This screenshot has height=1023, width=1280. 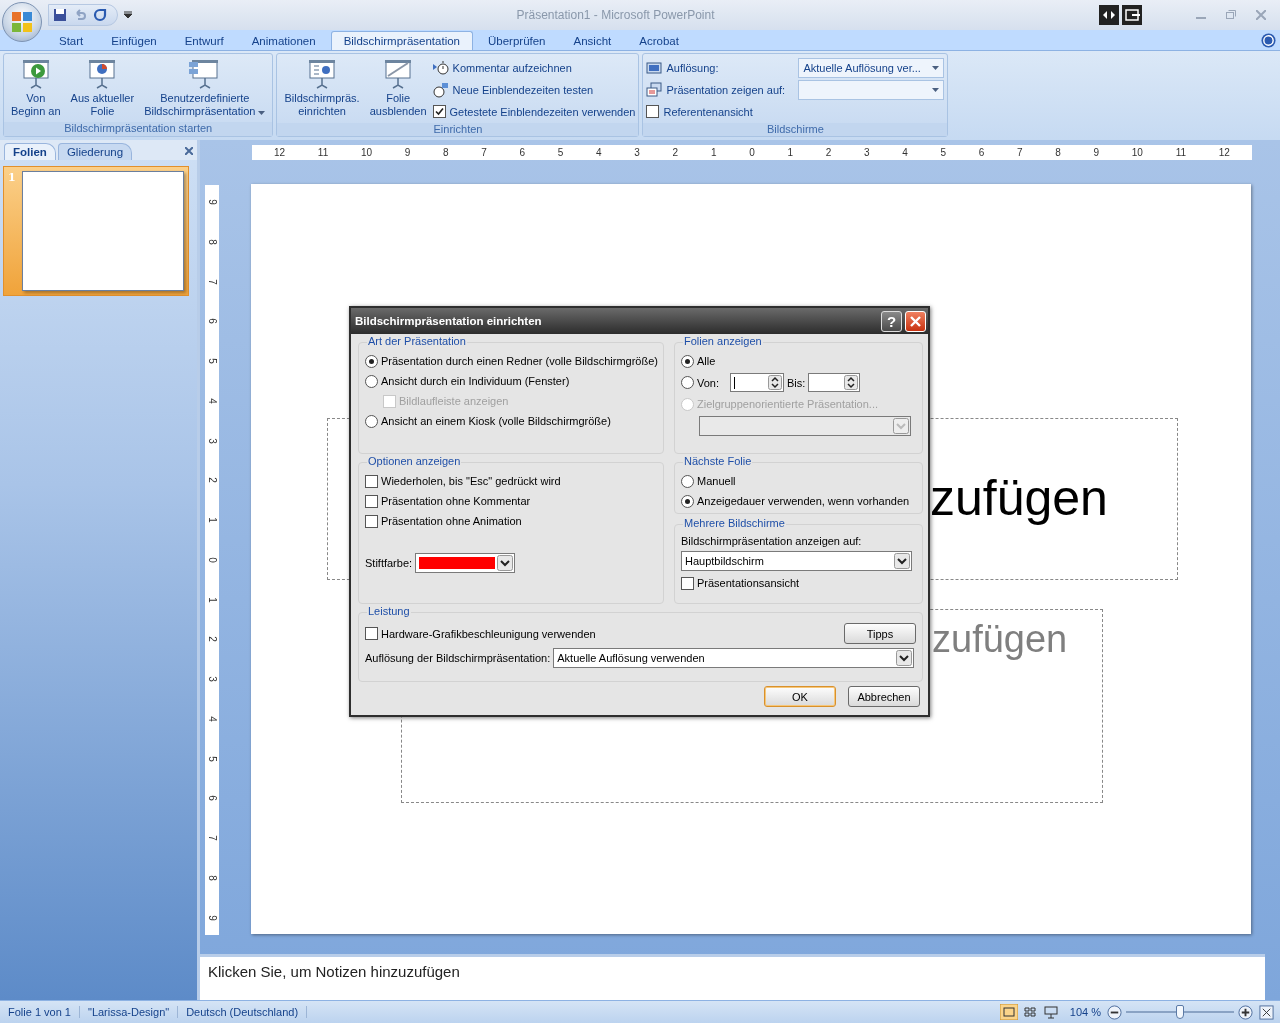 I want to click on zoom-out-icon, so click(x=1114, y=1012).